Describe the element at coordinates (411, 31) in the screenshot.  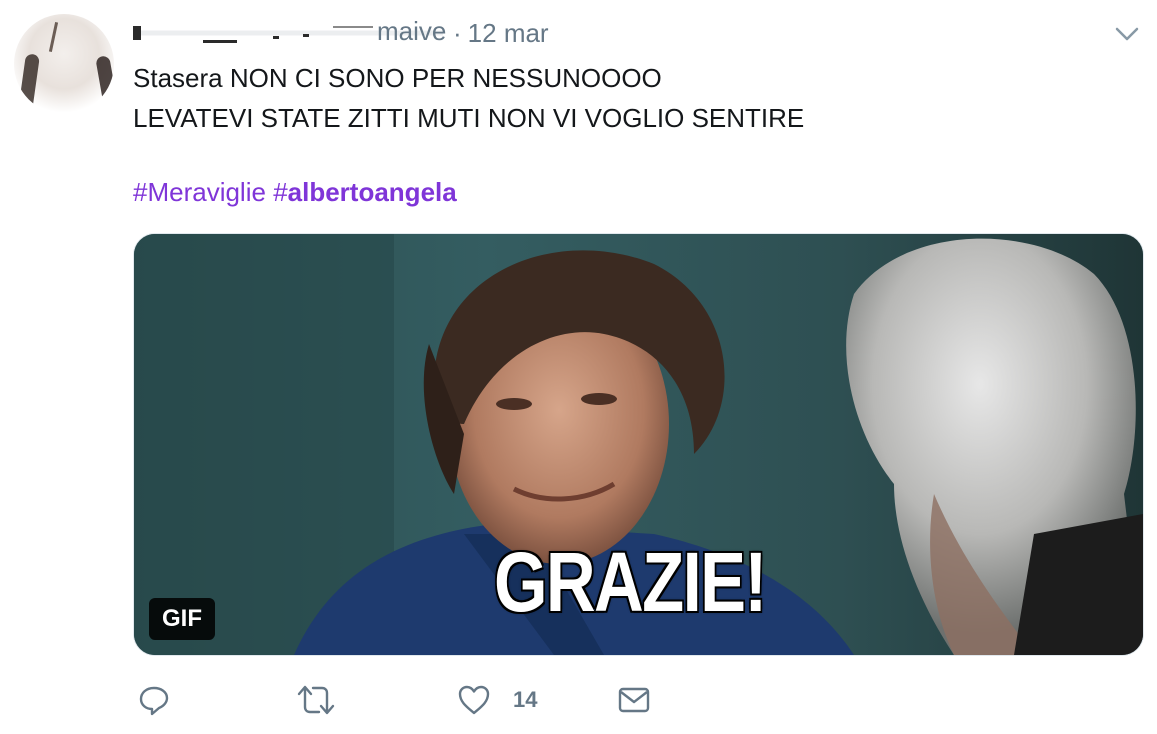
I see `handle-partial: maive` at that location.